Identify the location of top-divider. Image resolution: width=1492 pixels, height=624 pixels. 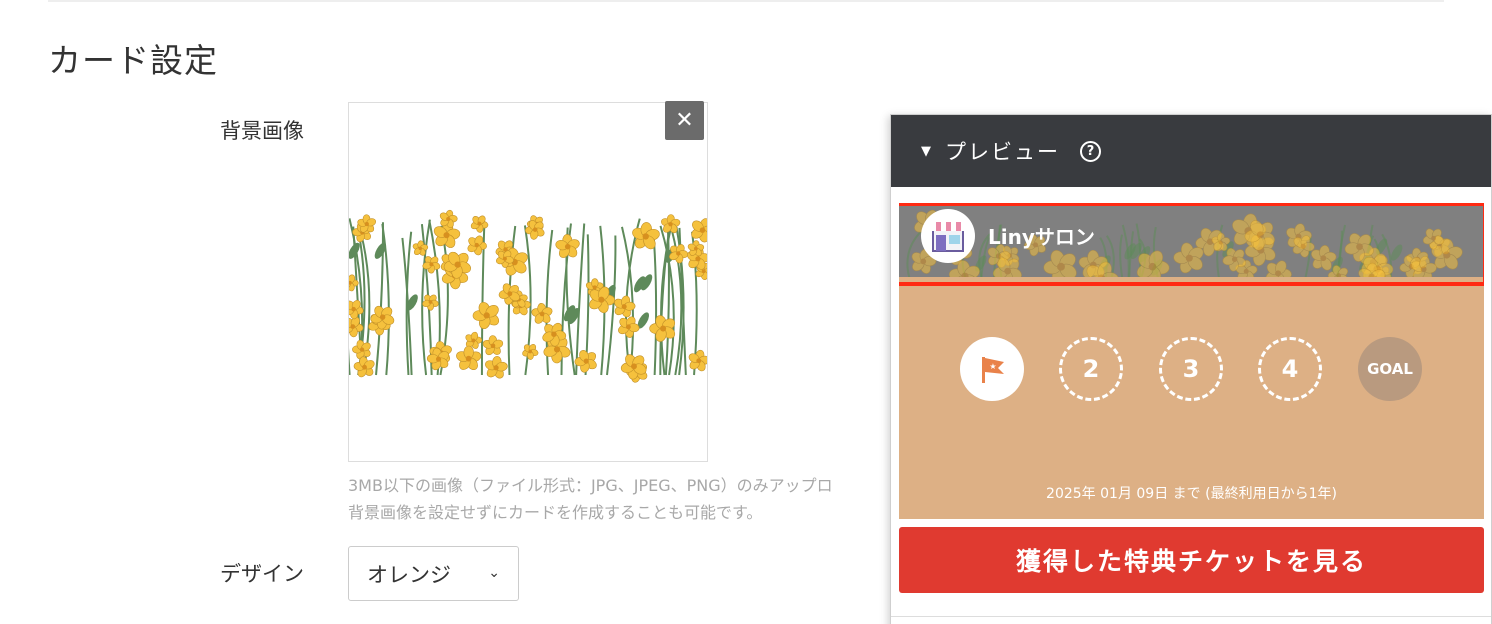
(746, 1).